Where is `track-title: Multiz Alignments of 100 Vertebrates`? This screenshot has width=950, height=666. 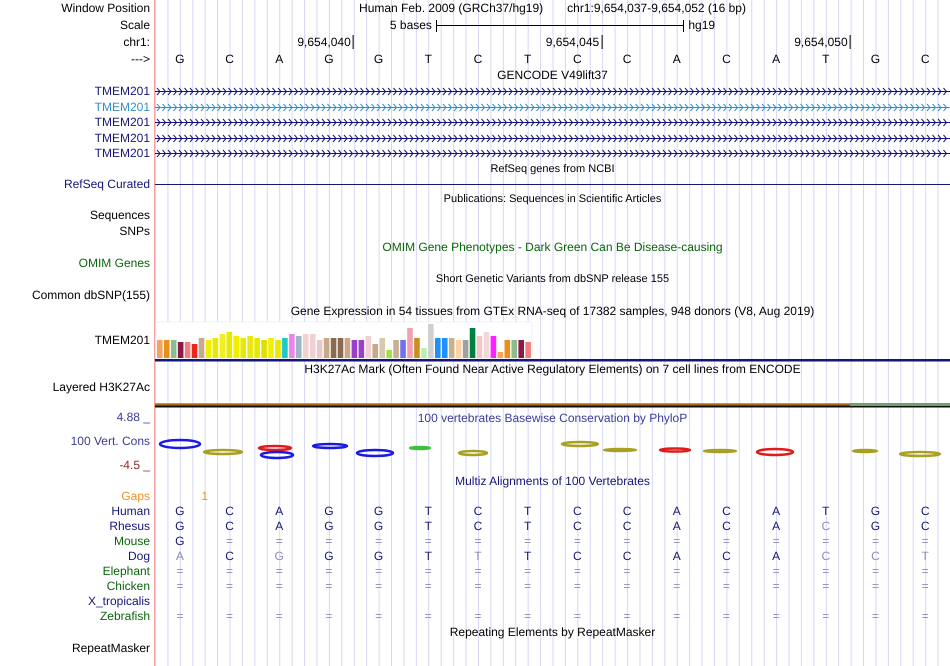 track-title: Multiz Alignments of 100 Vertebrates is located at coordinates (552, 481).